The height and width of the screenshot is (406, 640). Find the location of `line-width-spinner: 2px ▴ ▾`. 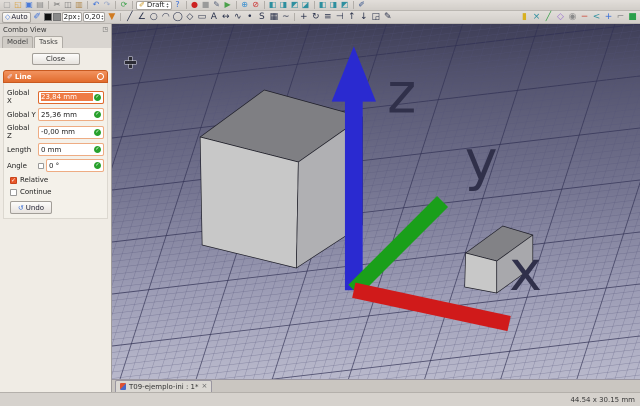

line-width-spinner: 2px ▴ ▾ is located at coordinates (71, 17).